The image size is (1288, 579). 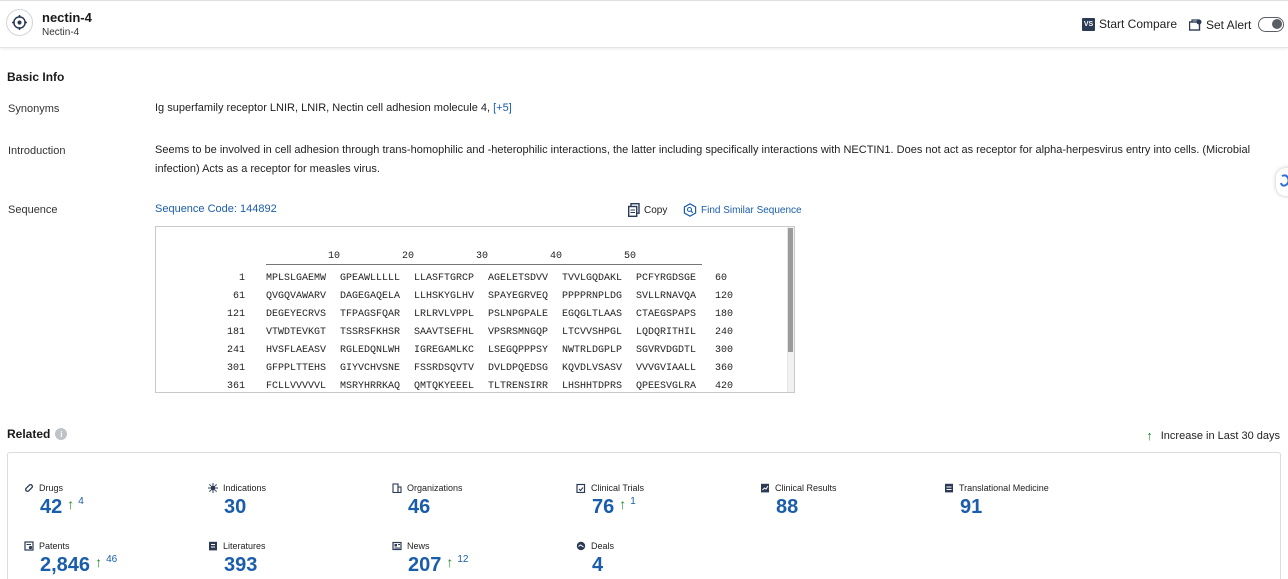 What do you see at coordinates (949, 488) in the screenshot?
I see `doc-icon` at bounding box center [949, 488].